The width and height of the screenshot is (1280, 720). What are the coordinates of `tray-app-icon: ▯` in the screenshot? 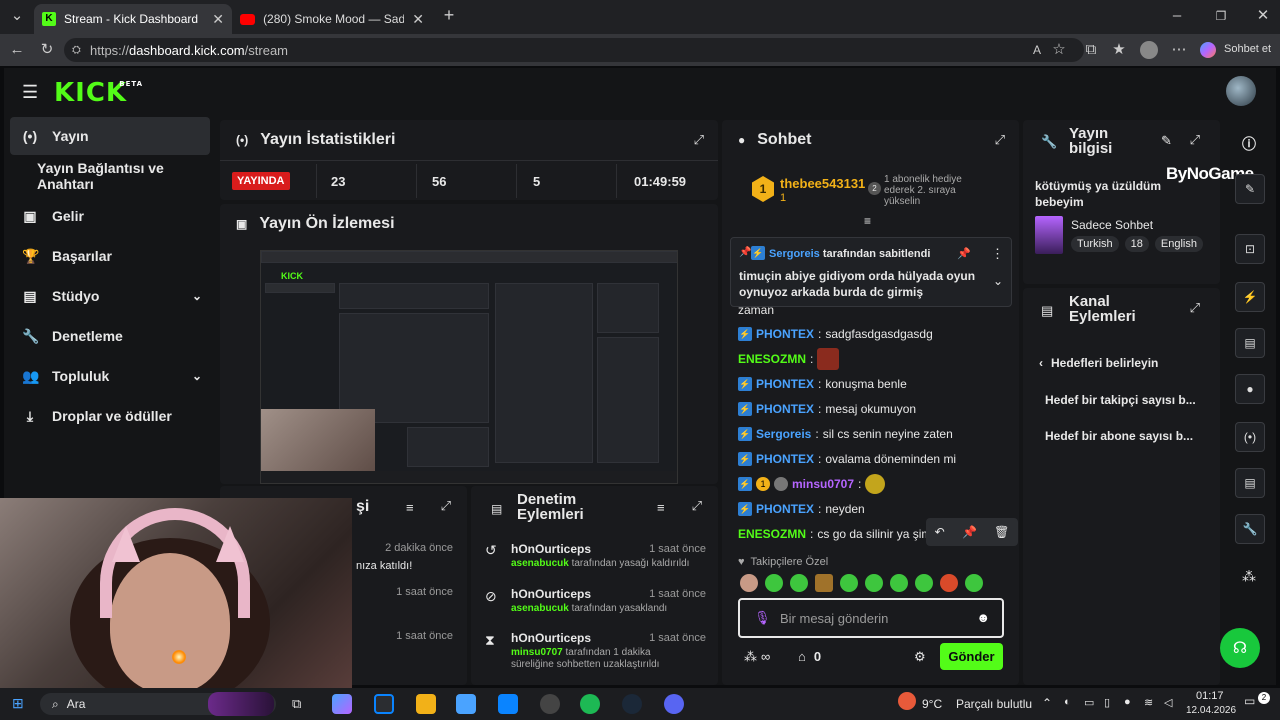 It's located at (1107, 702).